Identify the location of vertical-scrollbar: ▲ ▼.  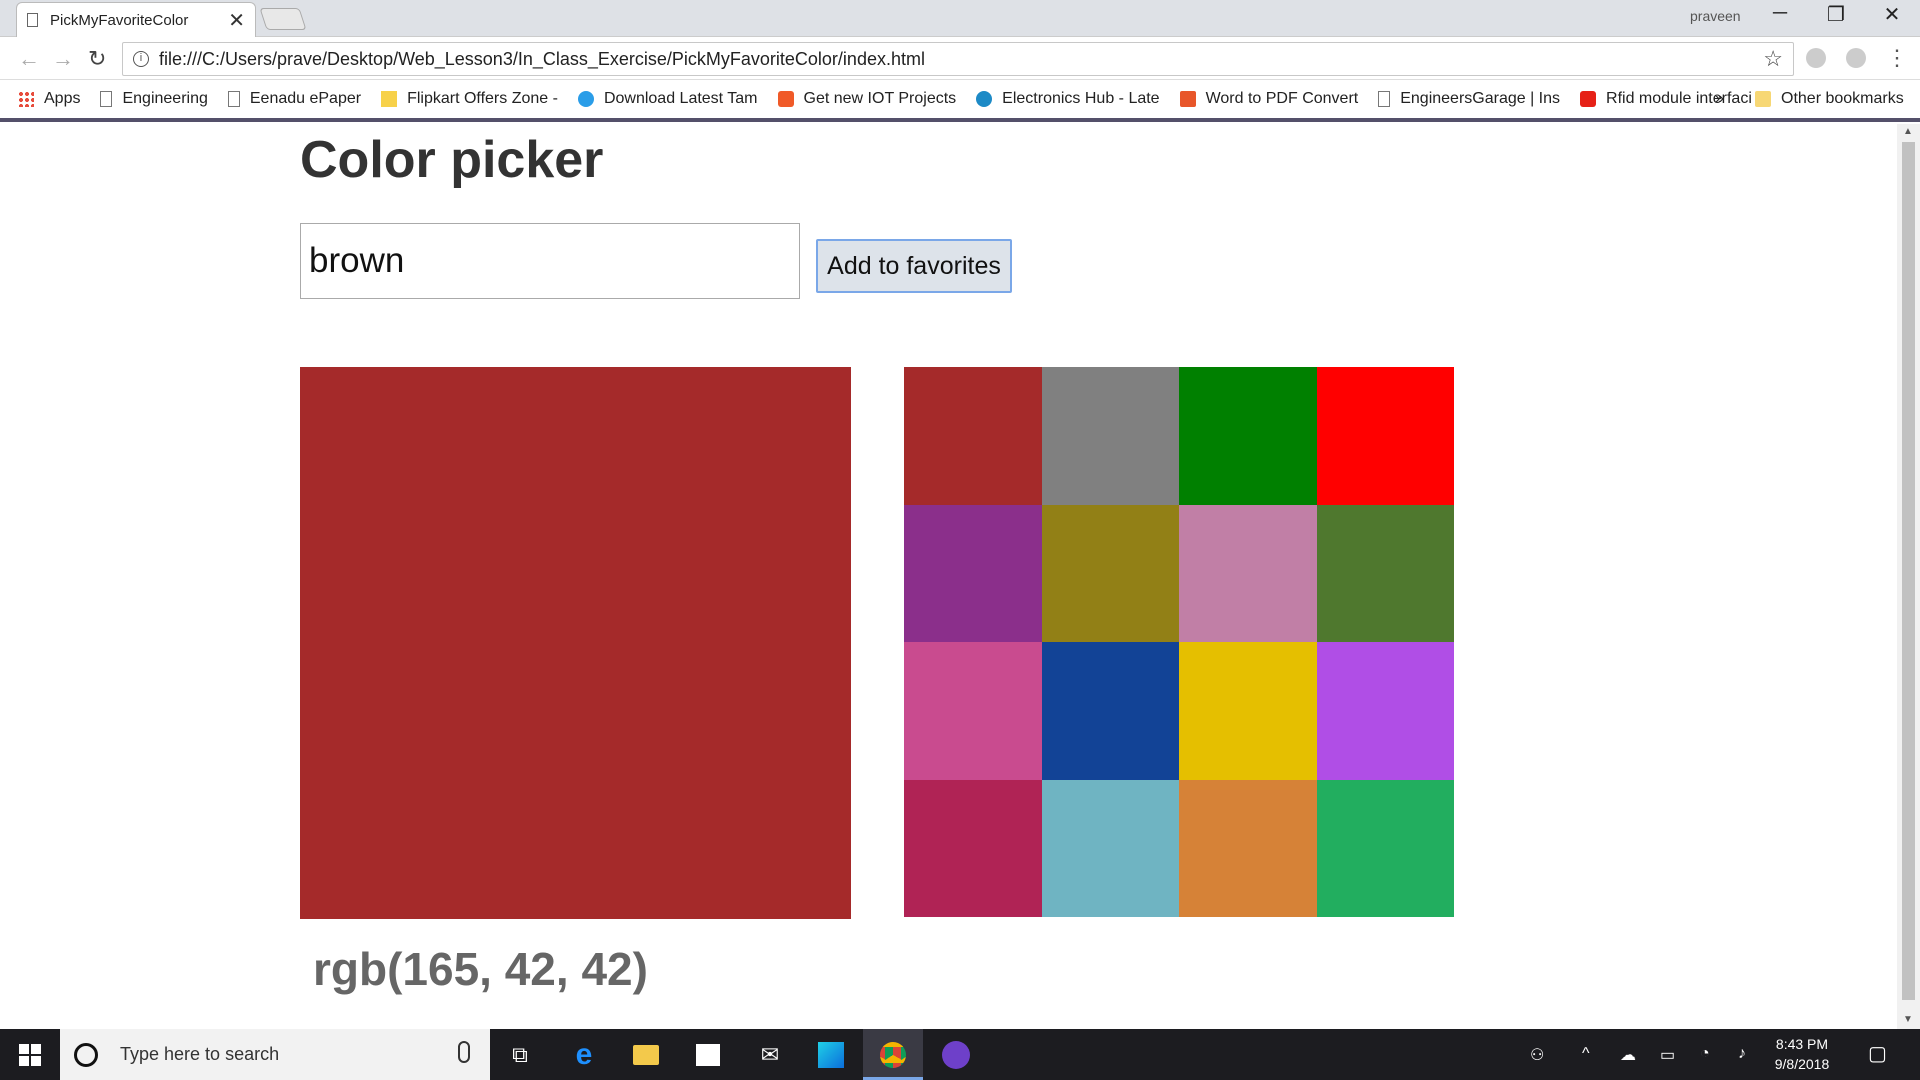
(1908, 576).